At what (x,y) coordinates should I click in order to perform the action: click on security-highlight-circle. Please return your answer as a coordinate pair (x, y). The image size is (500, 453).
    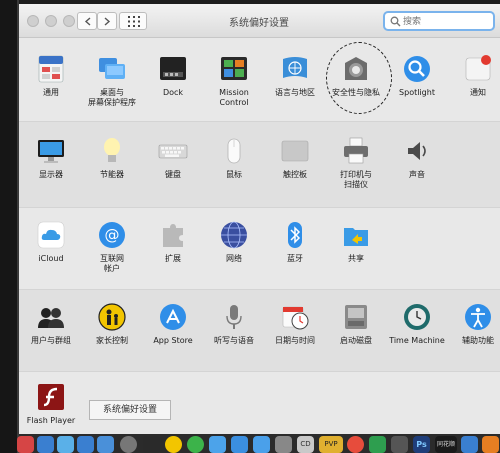
    Looking at the image, I should click on (359, 78).